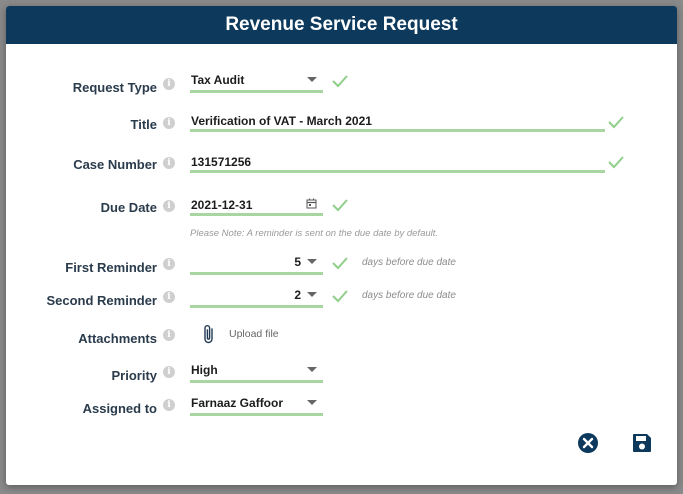  Describe the element at coordinates (256, 207) in the screenshot. I see `due-date-input: 2021-12-31` at that location.